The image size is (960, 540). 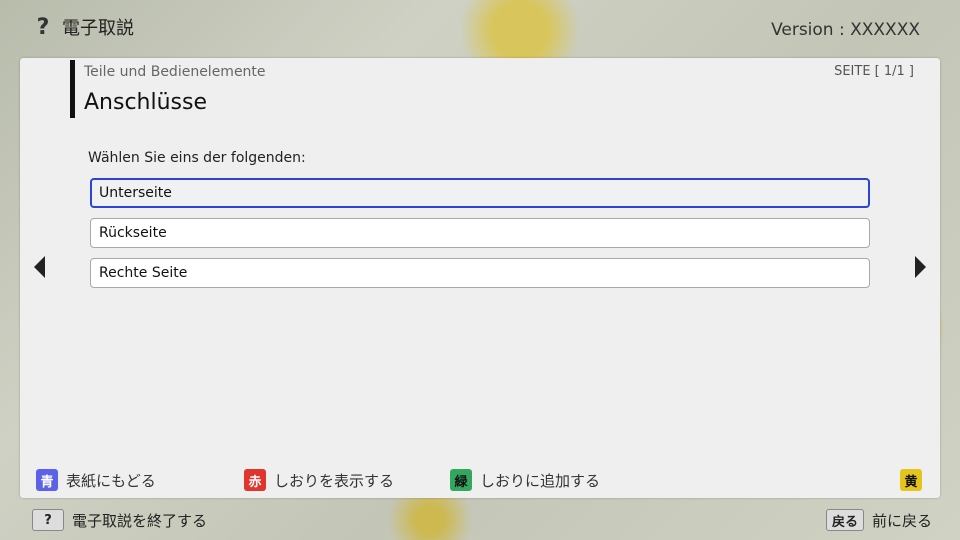 I want to click on red-key-badge: 赤, so click(x=255, y=480).